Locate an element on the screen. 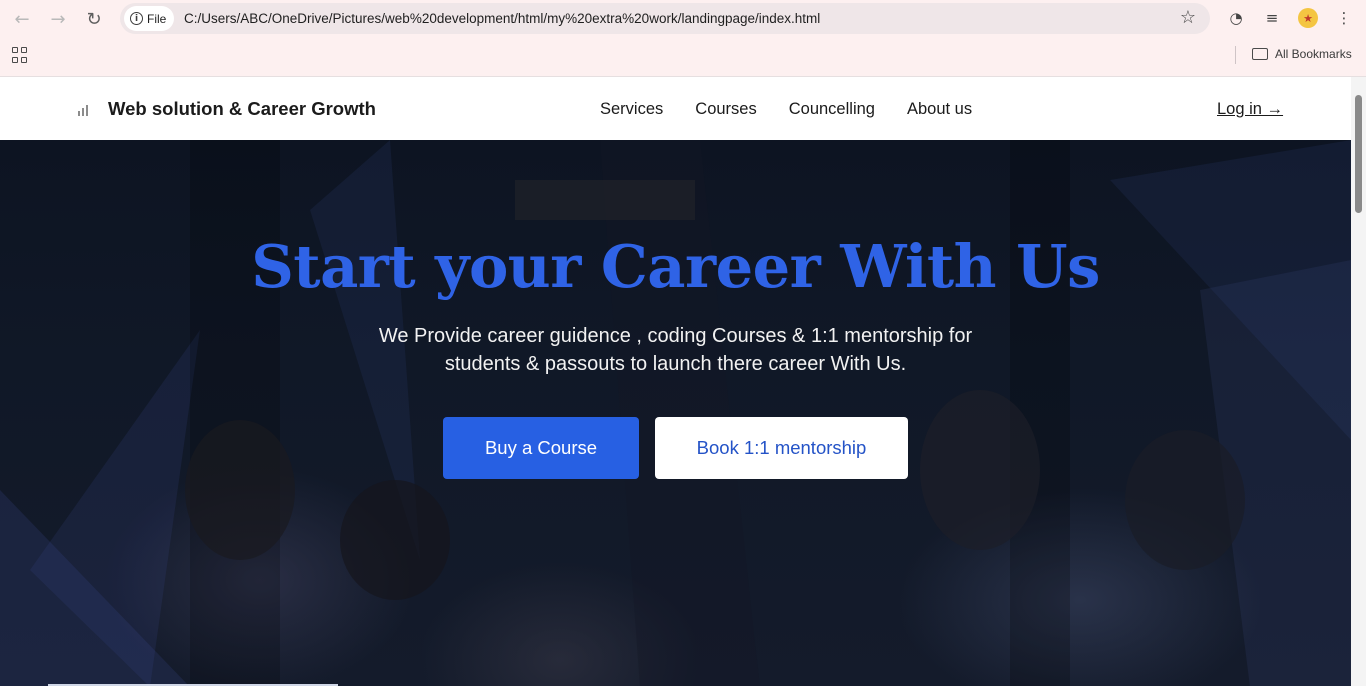 The height and width of the screenshot is (686, 1366). chart-logo-icon is located at coordinates (84, 109).